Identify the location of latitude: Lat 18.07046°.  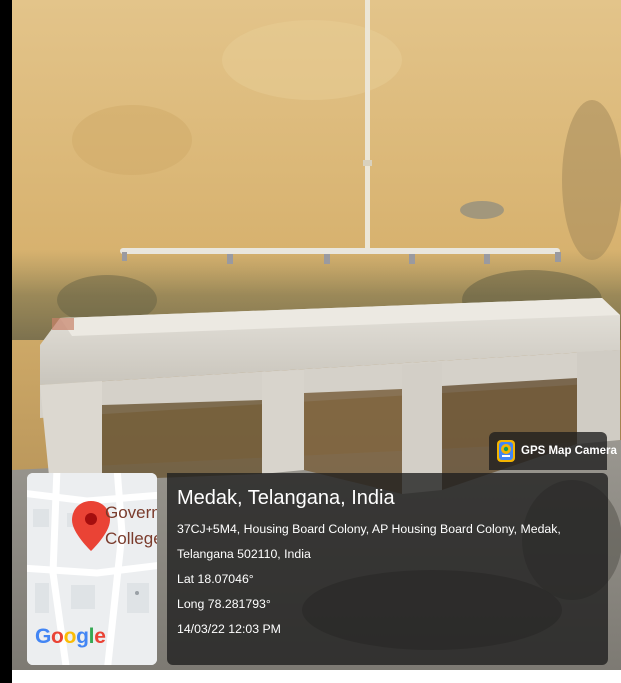
(215, 579).